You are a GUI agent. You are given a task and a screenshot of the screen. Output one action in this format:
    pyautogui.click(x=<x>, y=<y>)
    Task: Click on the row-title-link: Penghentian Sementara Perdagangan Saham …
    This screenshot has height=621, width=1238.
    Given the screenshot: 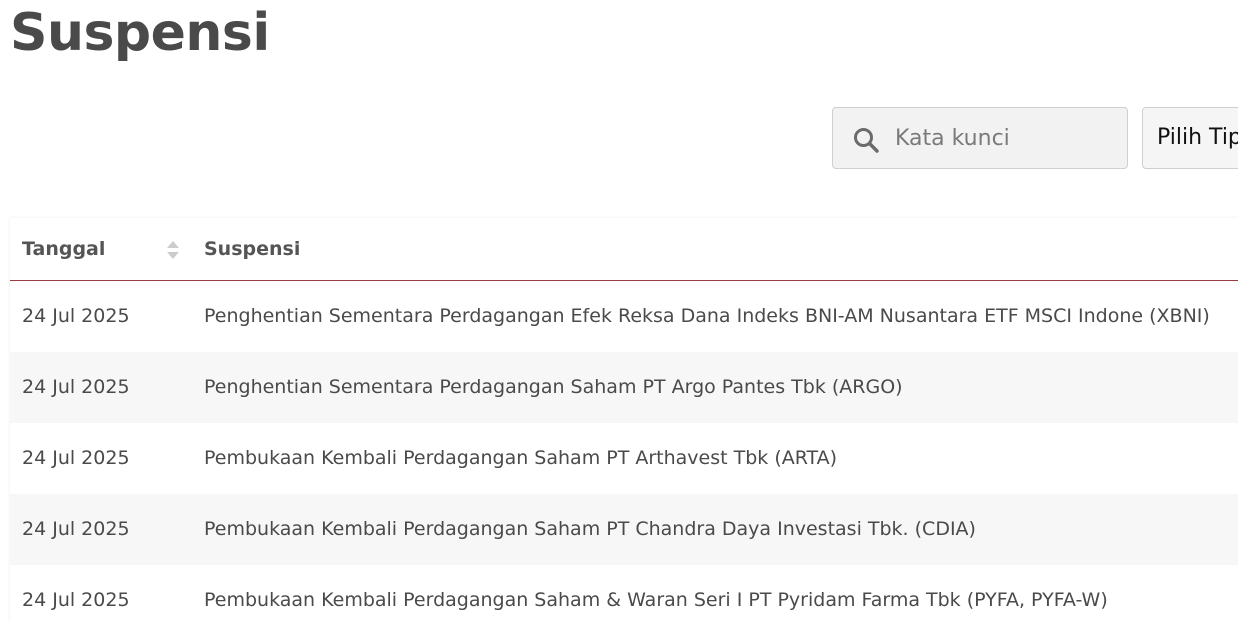 What is the action you would take?
    pyautogui.click(x=721, y=387)
    